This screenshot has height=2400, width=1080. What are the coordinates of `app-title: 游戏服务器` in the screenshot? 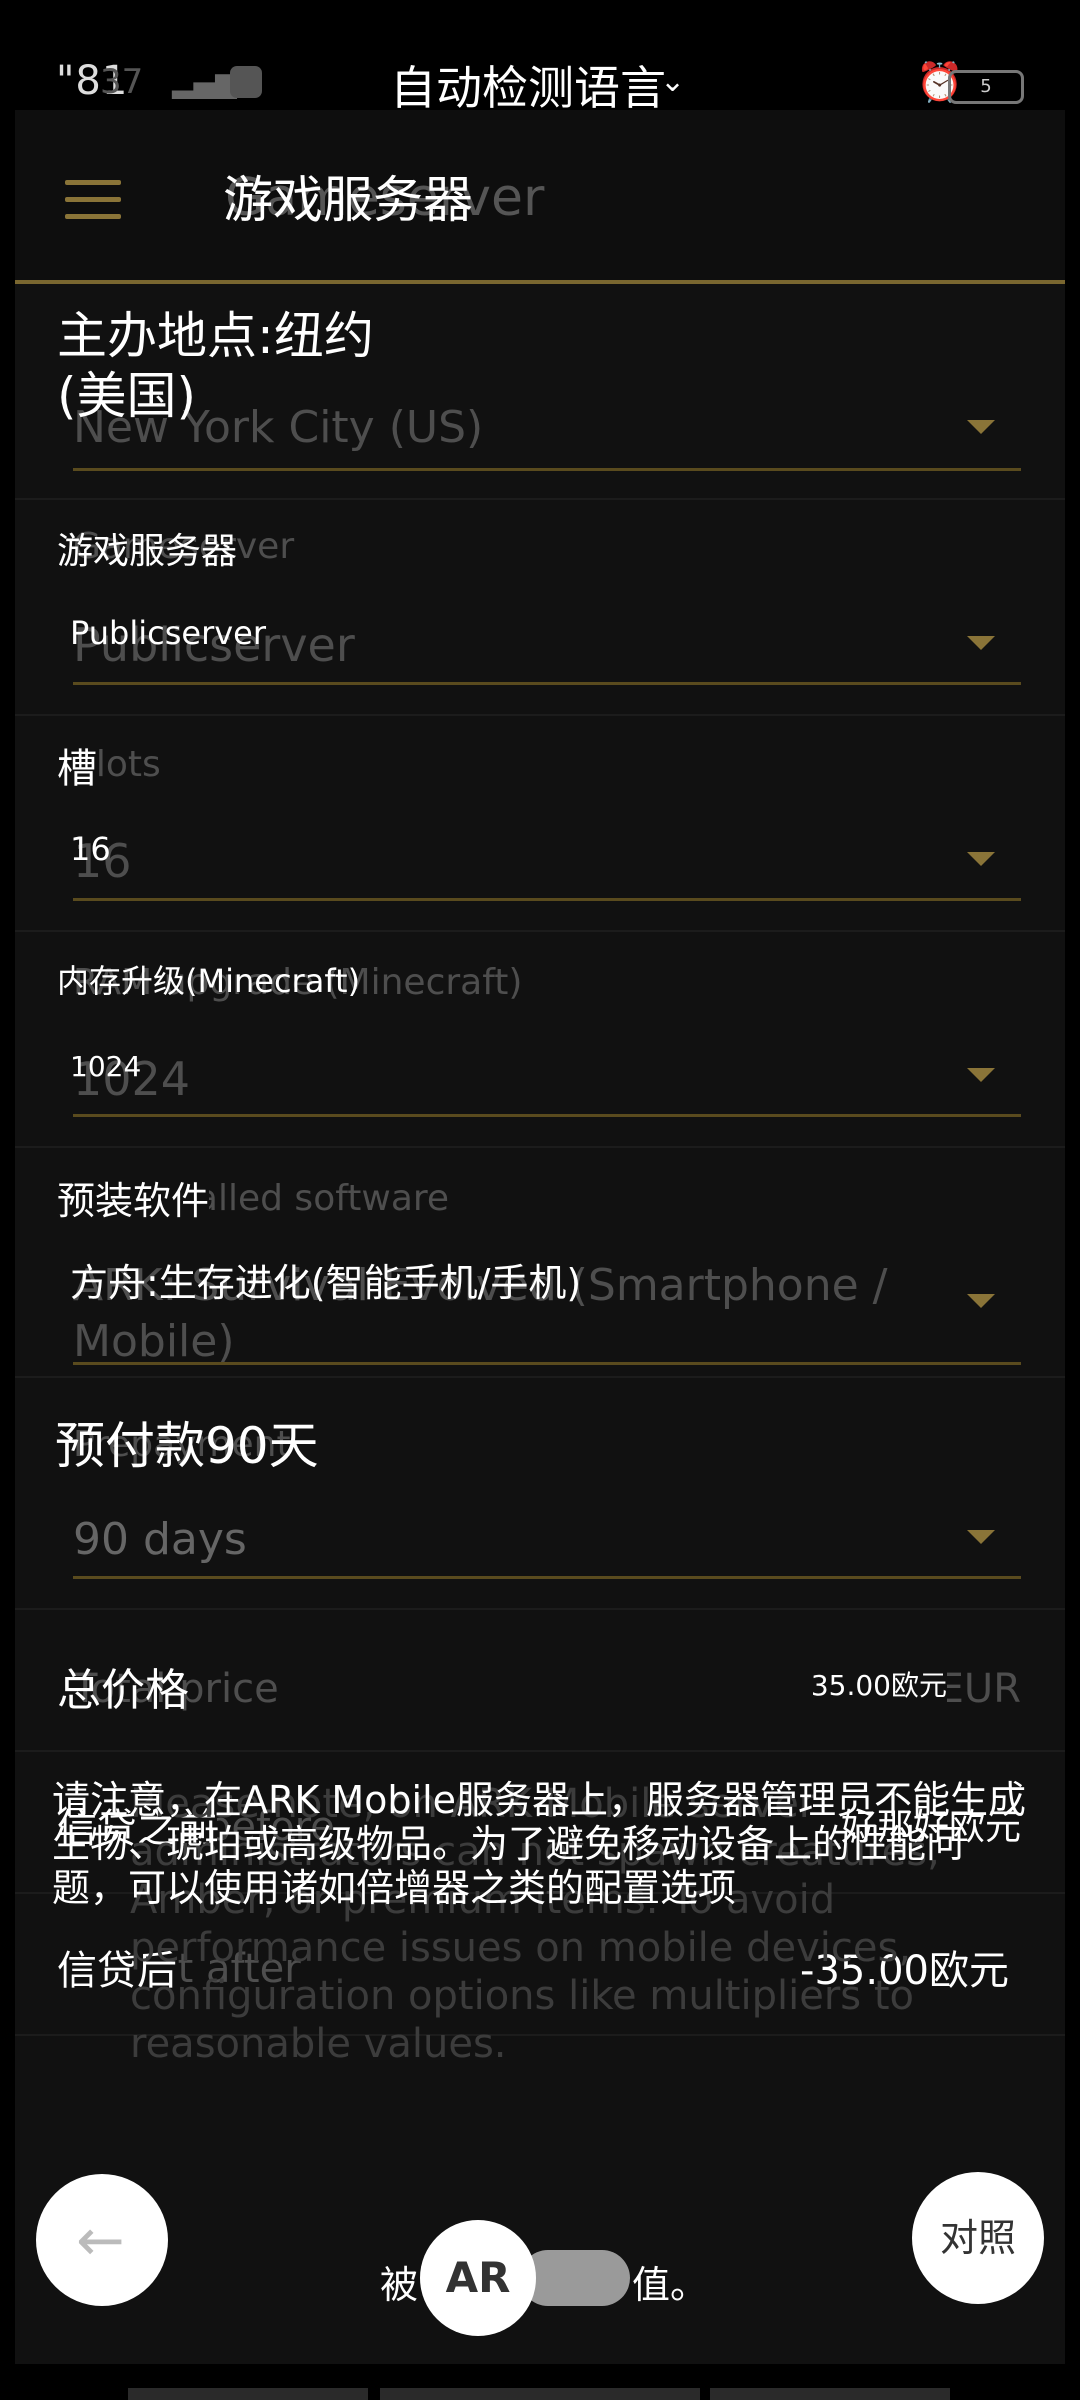 It's located at (348, 200).